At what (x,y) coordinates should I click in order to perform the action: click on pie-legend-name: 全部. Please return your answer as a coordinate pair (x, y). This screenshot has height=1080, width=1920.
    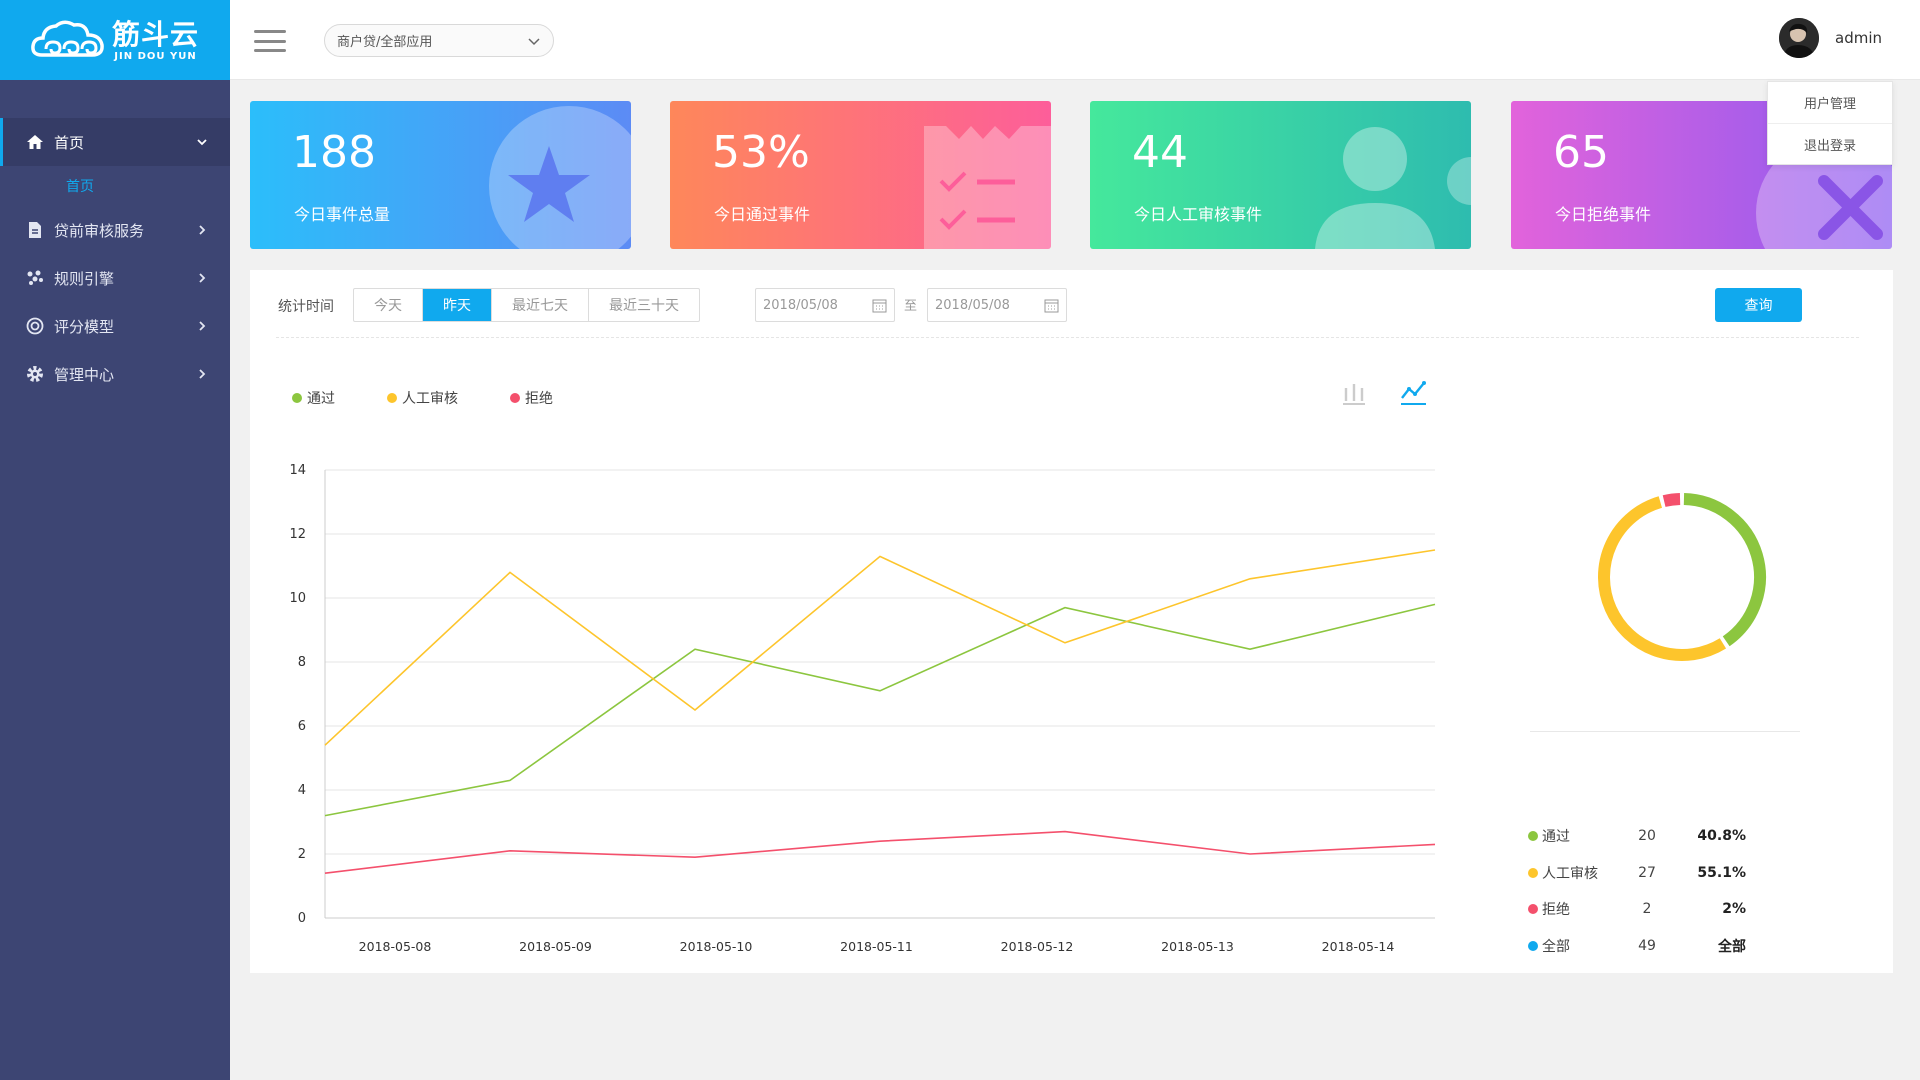
    Looking at the image, I should click on (1556, 946).